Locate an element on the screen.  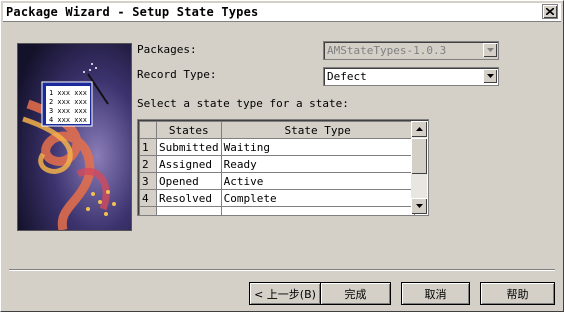
state-cell: Submitted is located at coordinates (189, 147).